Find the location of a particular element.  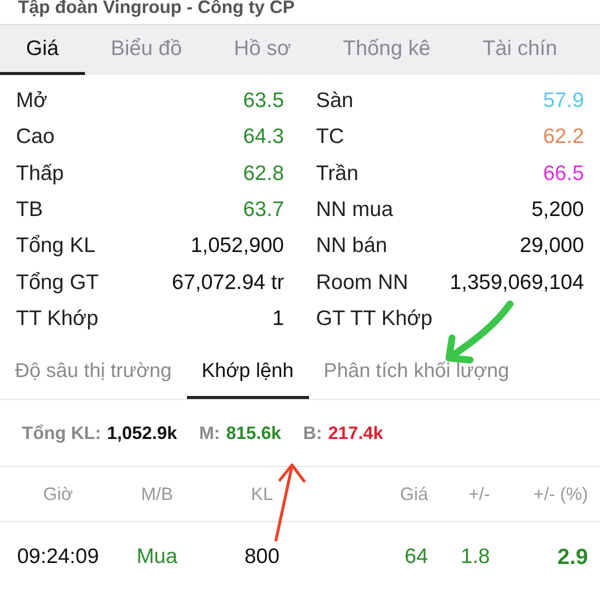

column-header: KL is located at coordinates (262, 494).